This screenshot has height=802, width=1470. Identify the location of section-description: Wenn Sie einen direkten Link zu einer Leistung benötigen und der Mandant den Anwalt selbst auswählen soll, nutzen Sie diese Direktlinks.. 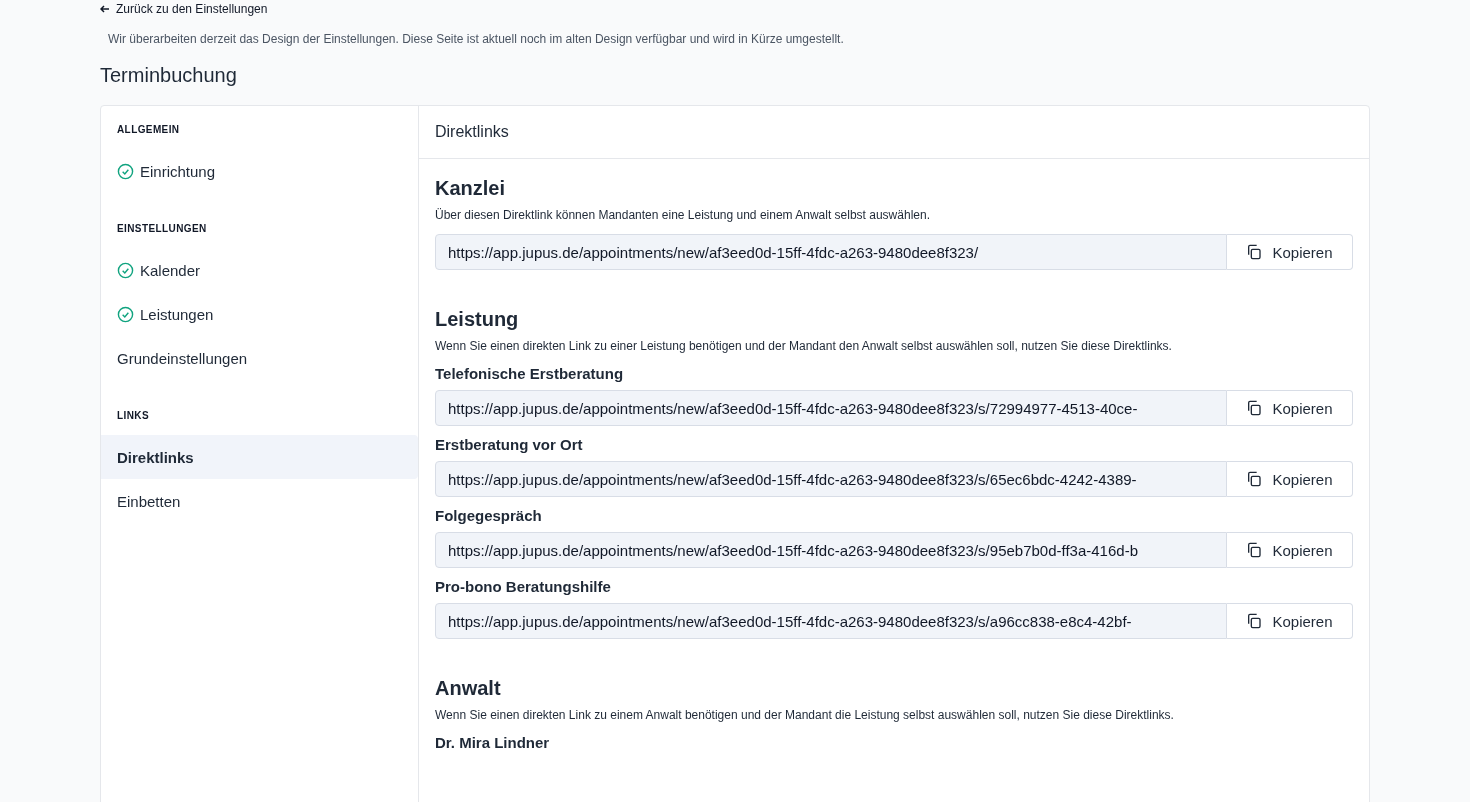
(804, 346).